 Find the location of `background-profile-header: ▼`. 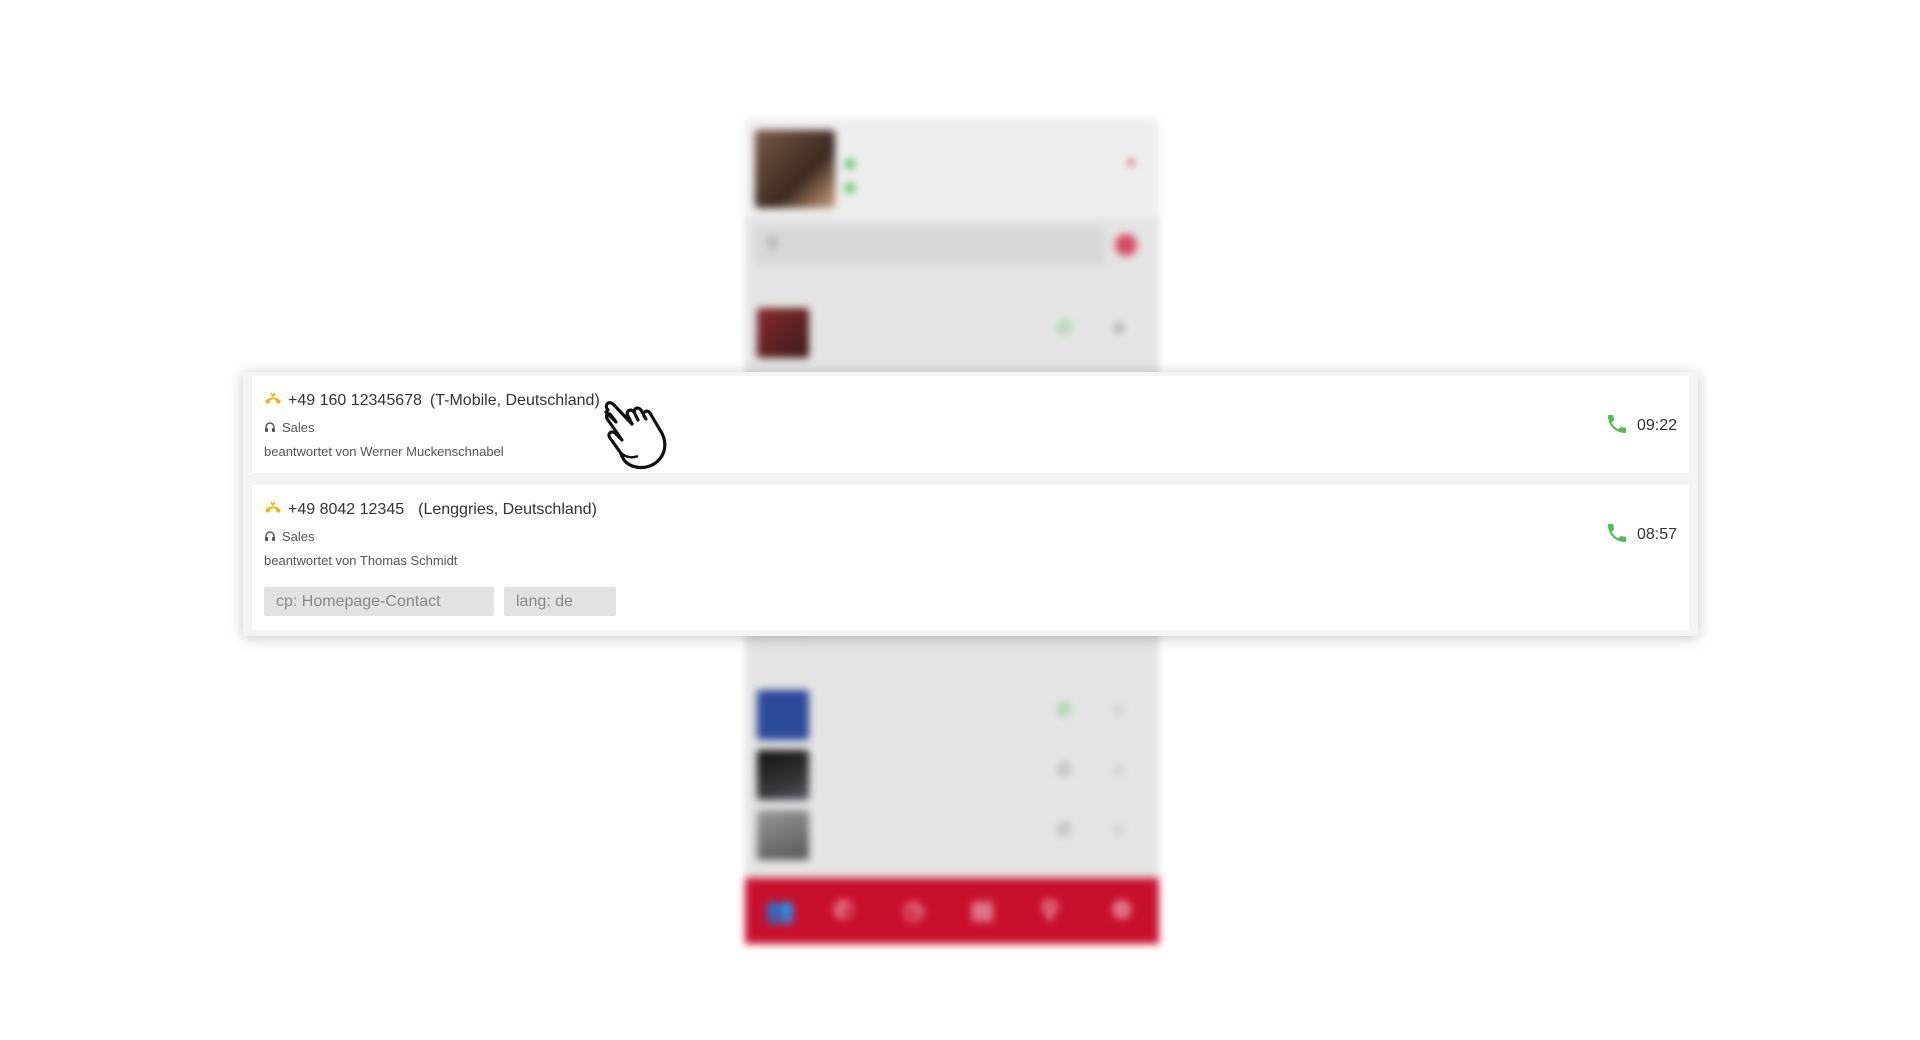

background-profile-header: ▼ is located at coordinates (952, 168).